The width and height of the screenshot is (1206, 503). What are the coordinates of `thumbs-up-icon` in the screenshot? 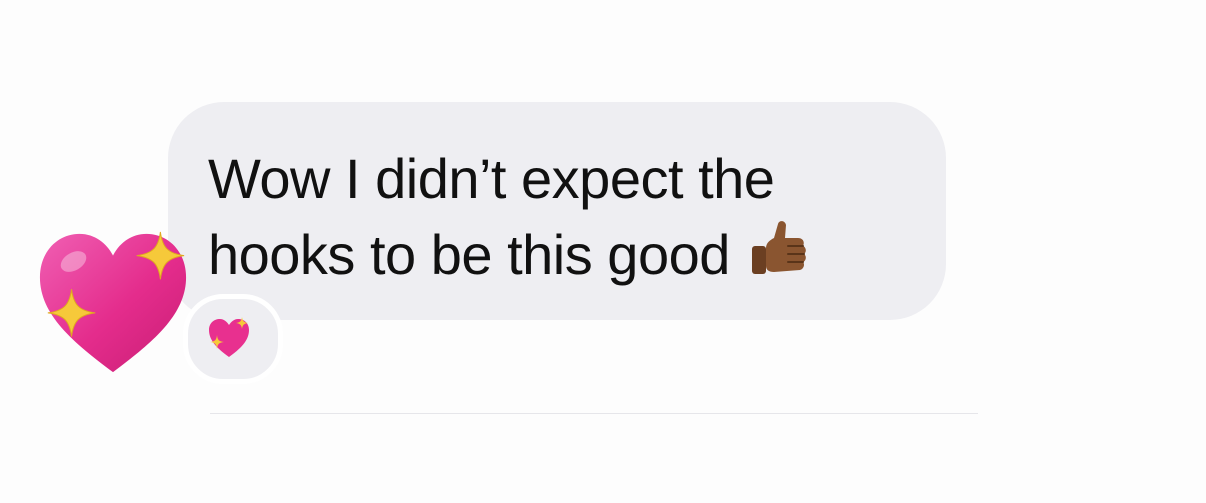 It's located at (778, 247).